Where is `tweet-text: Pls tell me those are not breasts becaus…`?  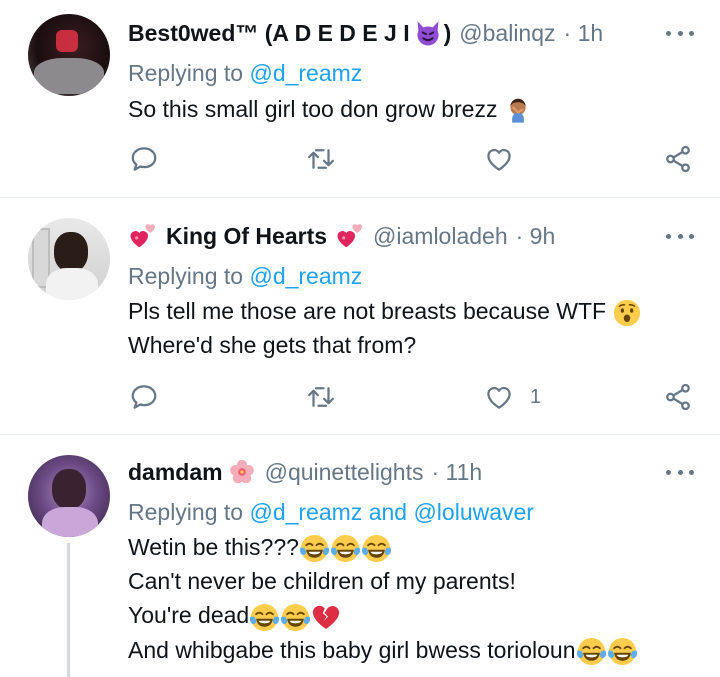
tweet-text: Pls tell me those are not breasts becaus… is located at coordinates (385, 328).